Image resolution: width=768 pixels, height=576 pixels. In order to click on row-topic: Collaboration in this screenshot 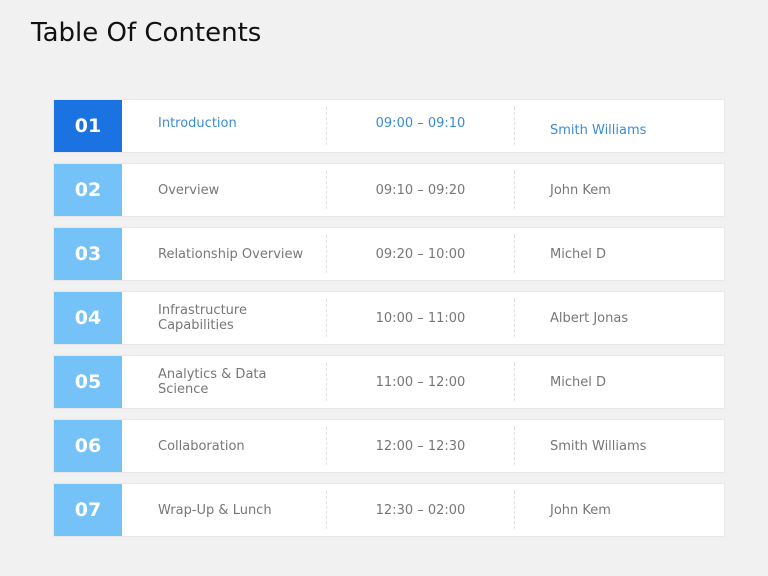, I will do `click(201, 446)`.